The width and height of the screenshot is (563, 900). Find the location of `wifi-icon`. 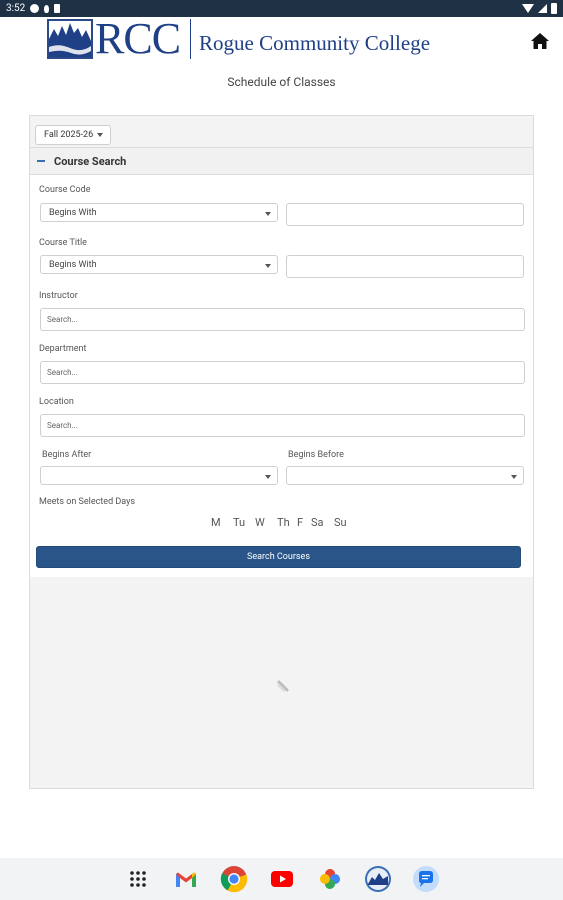

wifi-icon is located at coordinates (528, 8).